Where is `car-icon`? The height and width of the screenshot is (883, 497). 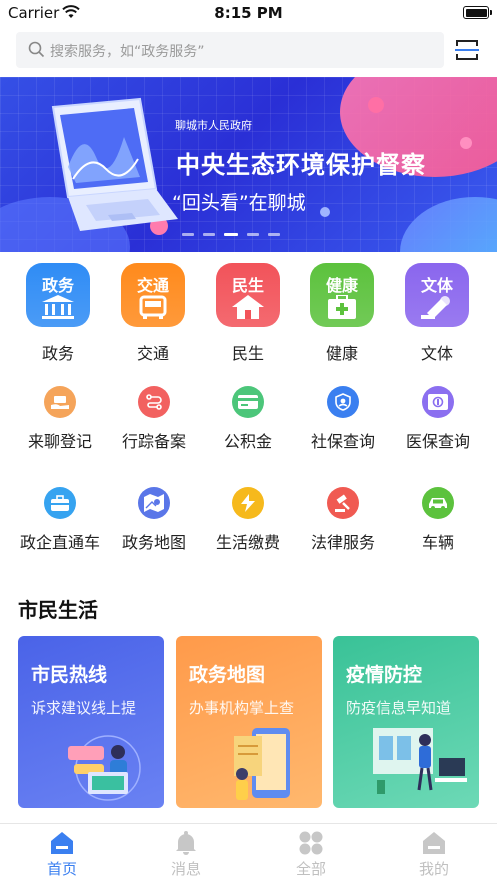 car-icon is located at coordinates (438, 503).